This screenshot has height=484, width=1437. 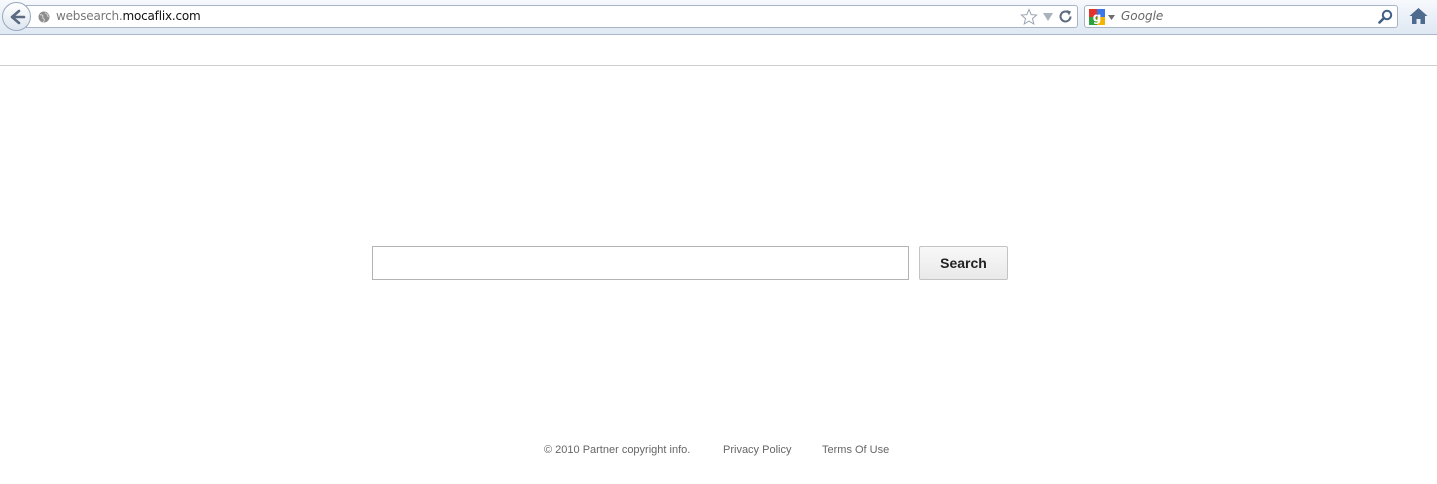 I want to click on copyright-text: © 2010 Partner copyright info., so click(x=617, y=450).